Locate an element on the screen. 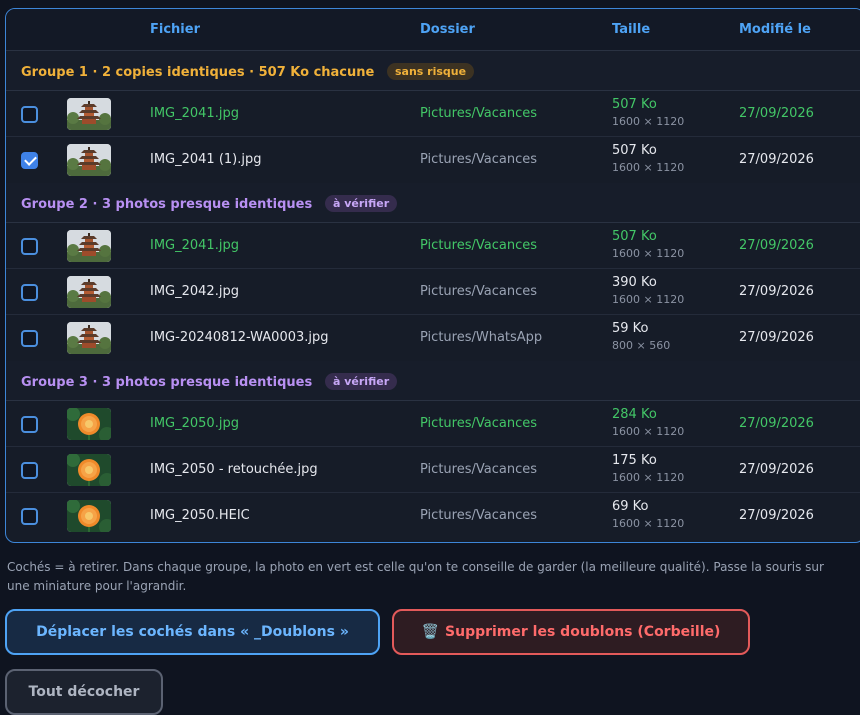 This screenshot has height=715, width=860. header-size: Taille is located at coordinates (631, 29).